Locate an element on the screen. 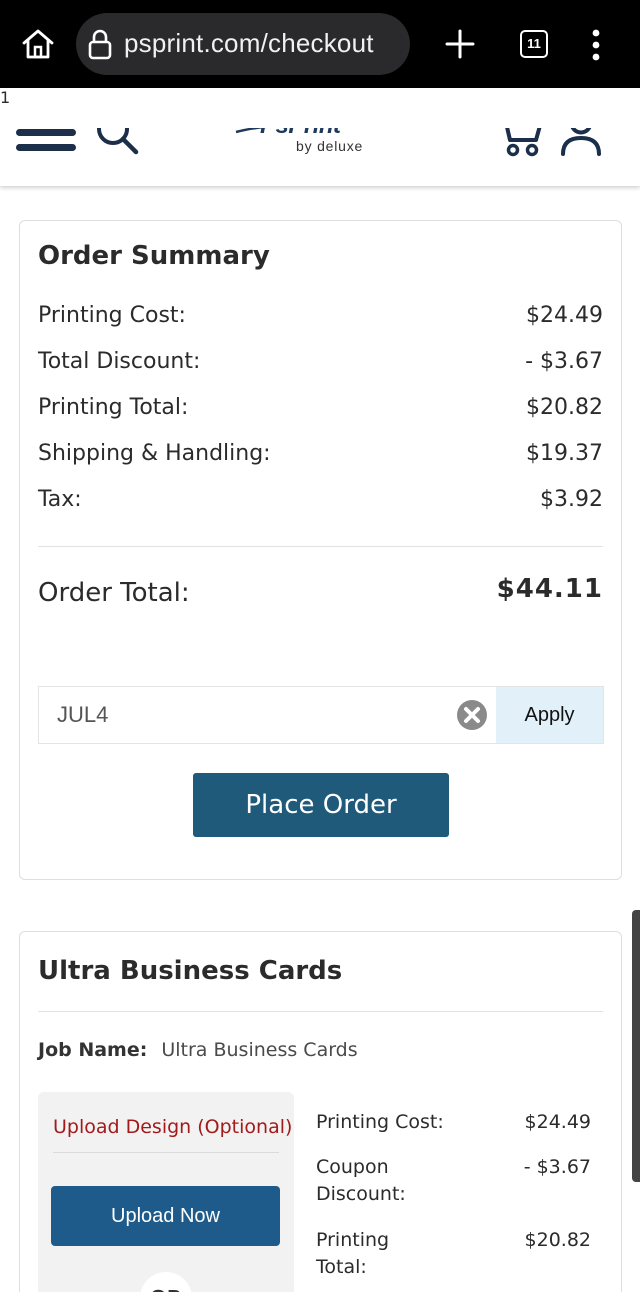 The image size is (640, 1292). browser-toolbar: psprint.com/checkout 11 is located at coordinates (320, 44).